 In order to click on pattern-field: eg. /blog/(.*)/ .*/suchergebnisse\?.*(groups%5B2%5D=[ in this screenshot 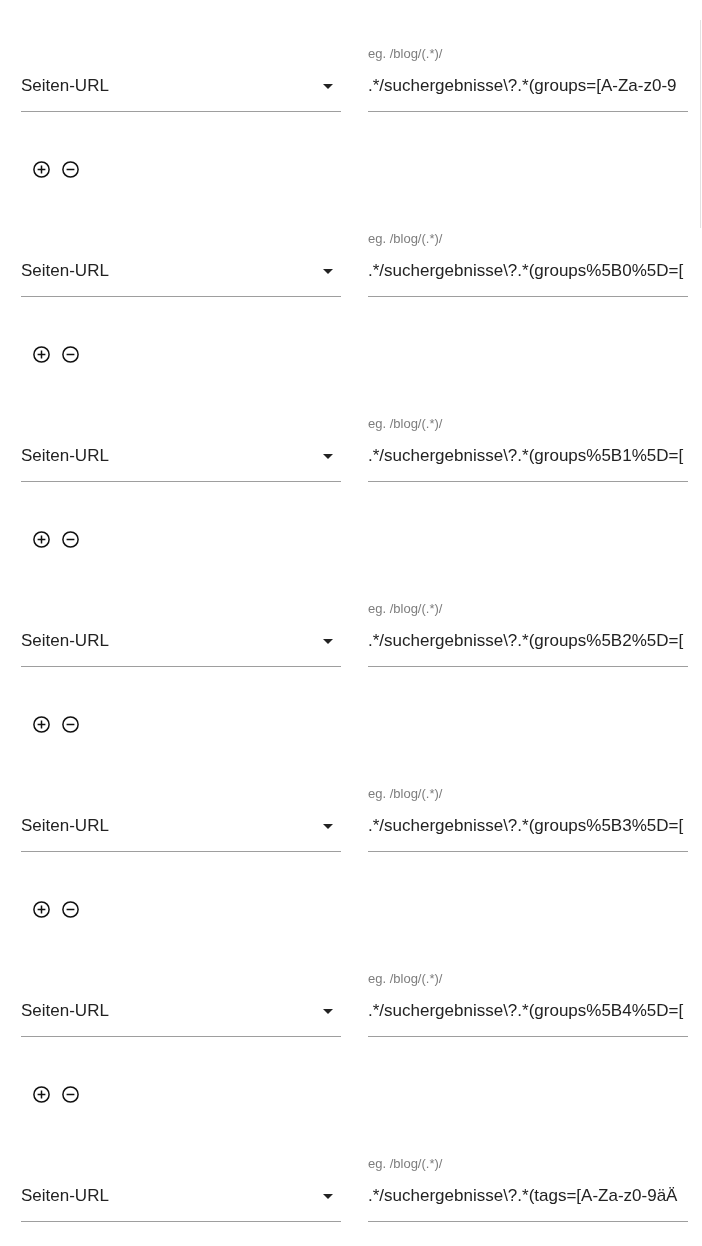, I will do `click(528, 634)`.